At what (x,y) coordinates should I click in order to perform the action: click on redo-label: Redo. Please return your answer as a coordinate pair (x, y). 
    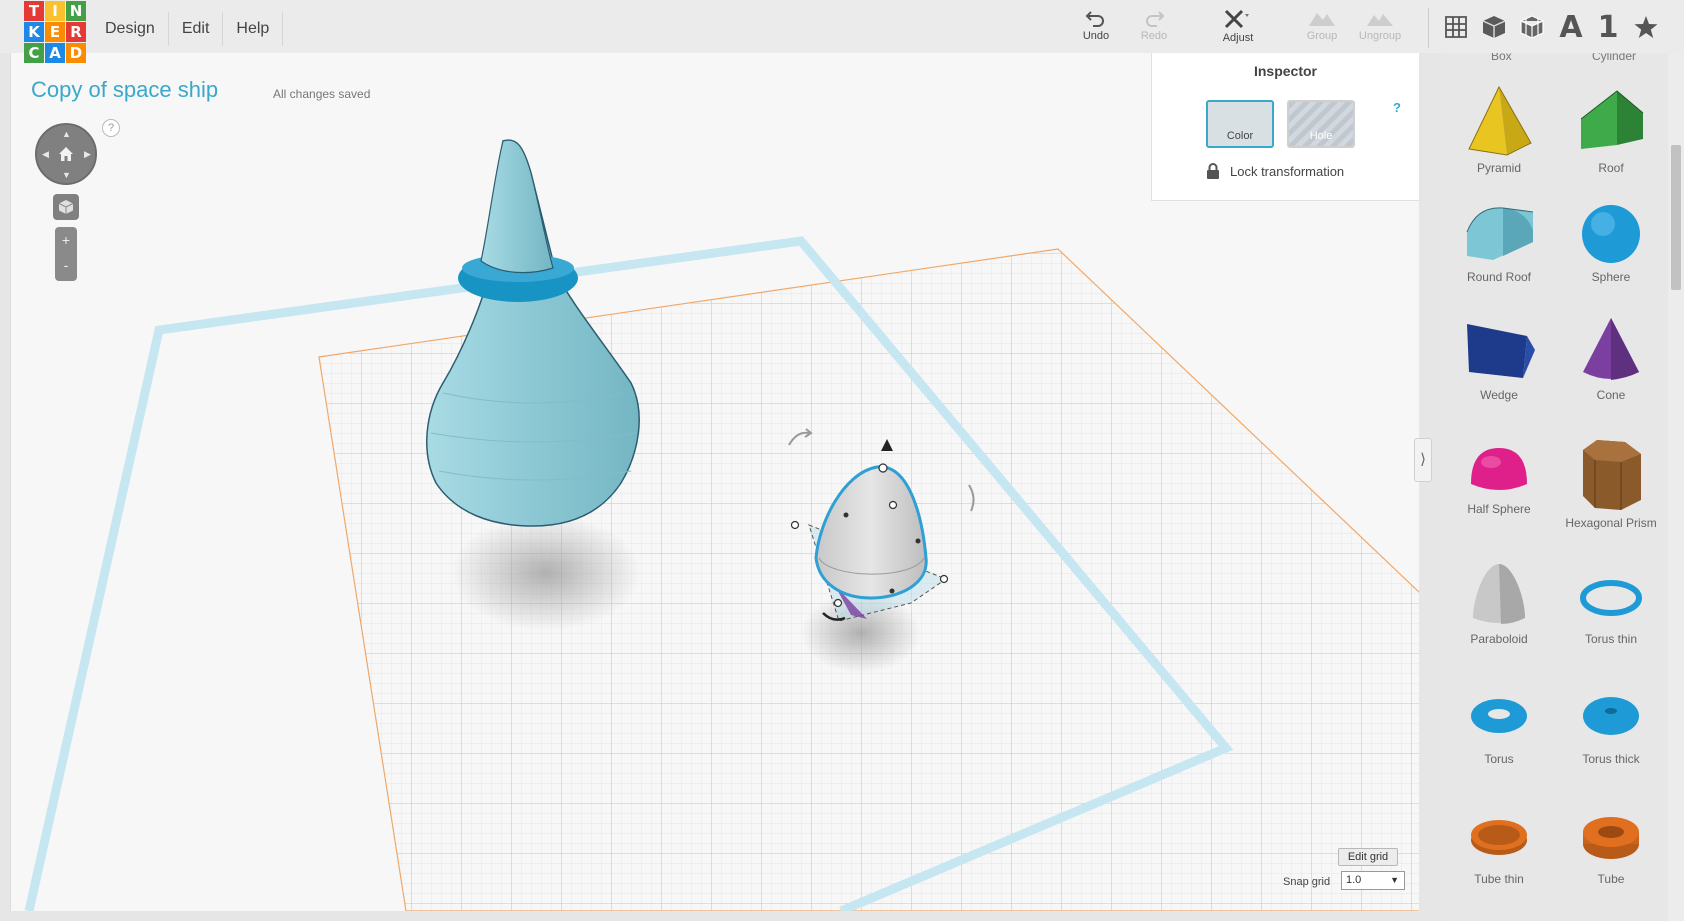
    Looking at the image, I should click on (1154, 36).